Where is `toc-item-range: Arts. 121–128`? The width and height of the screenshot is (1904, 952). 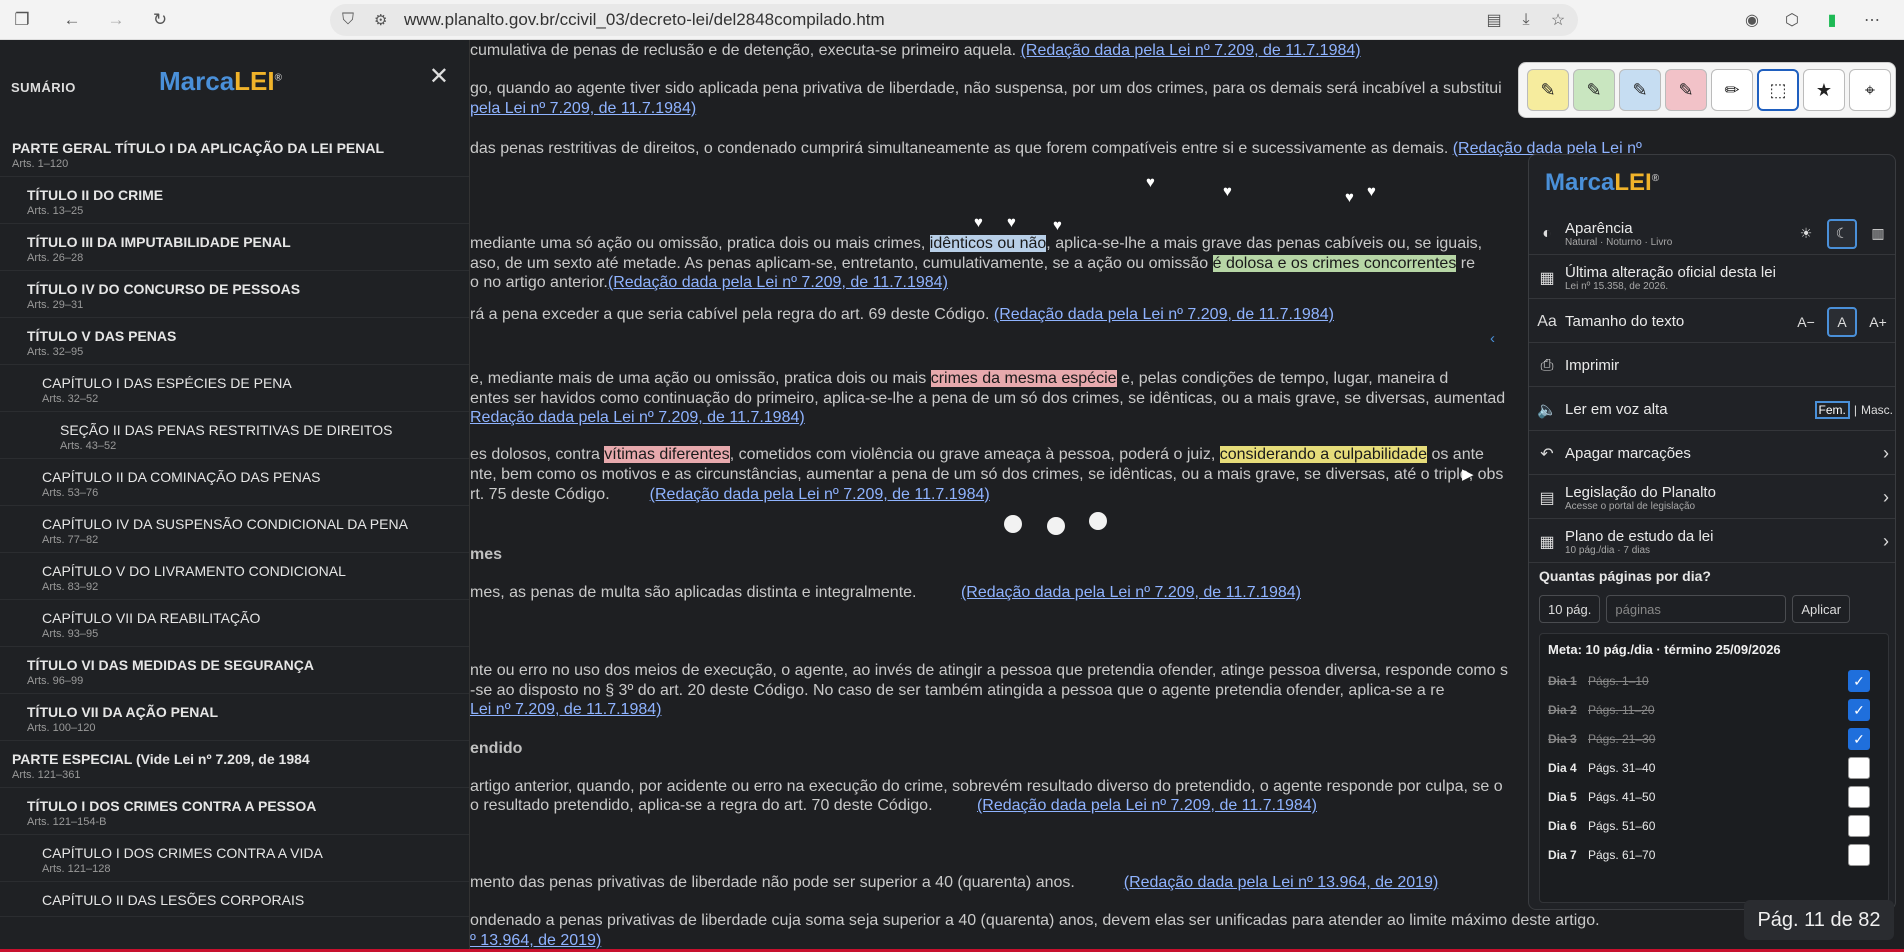 toc-item-range: Arts. 121–128 is located at coordinates (76, 869).